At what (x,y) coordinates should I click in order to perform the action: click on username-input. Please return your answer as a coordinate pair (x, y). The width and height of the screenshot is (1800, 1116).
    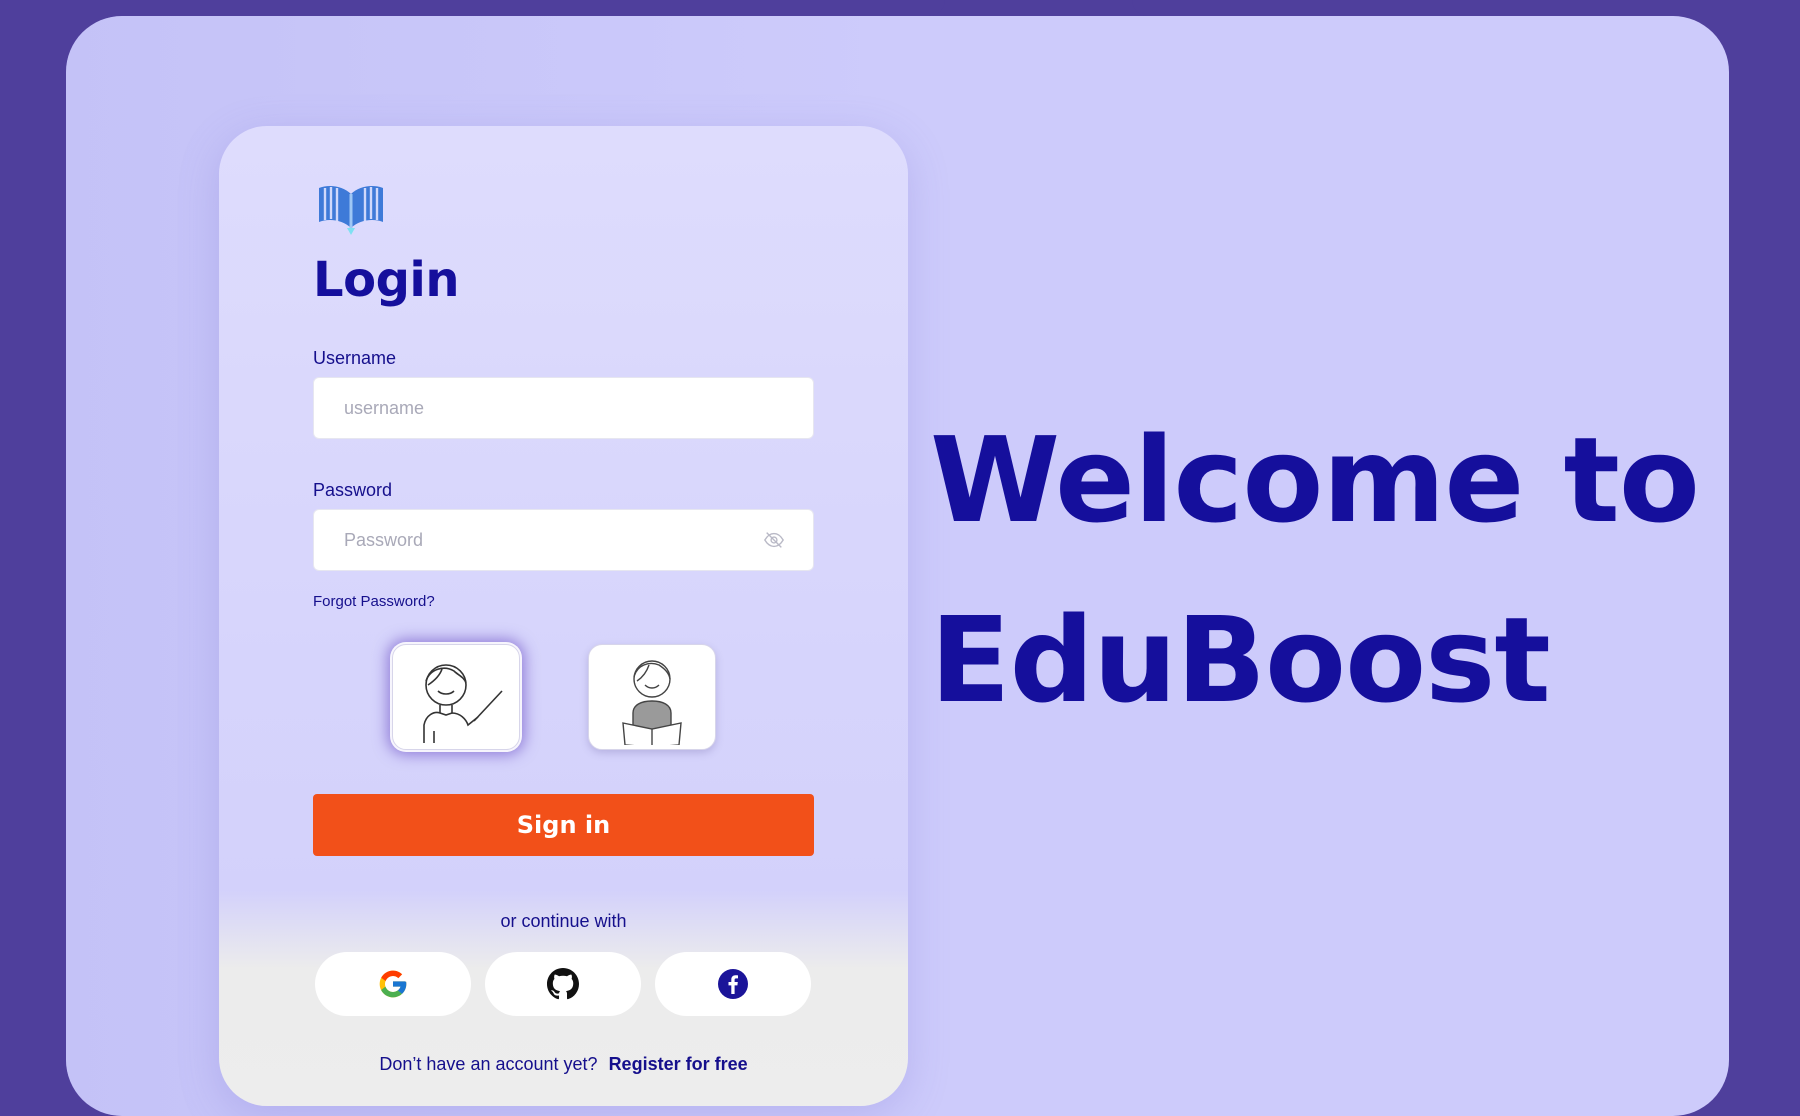
    Looking at the image, I should click on (563, 408).